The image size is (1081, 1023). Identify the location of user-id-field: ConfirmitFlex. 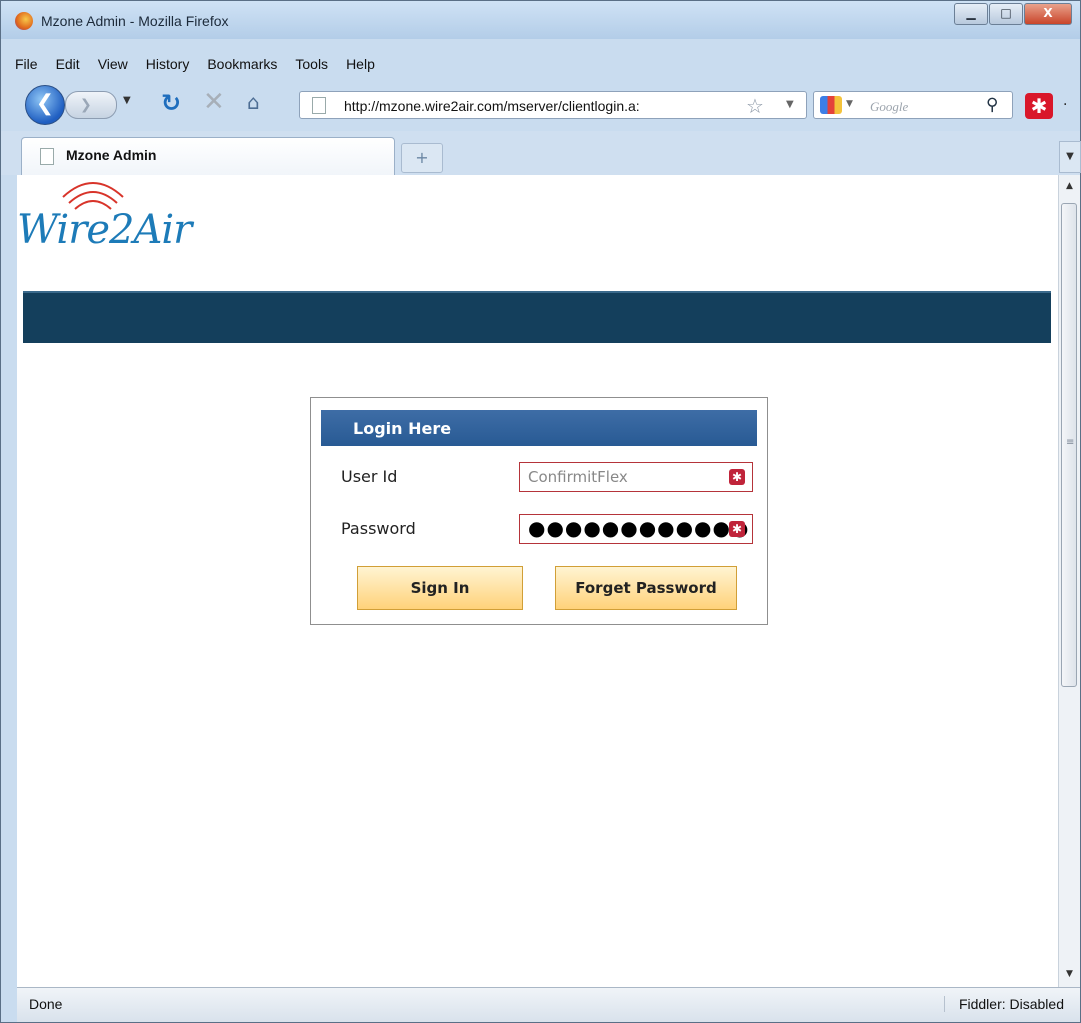
(636, 477).